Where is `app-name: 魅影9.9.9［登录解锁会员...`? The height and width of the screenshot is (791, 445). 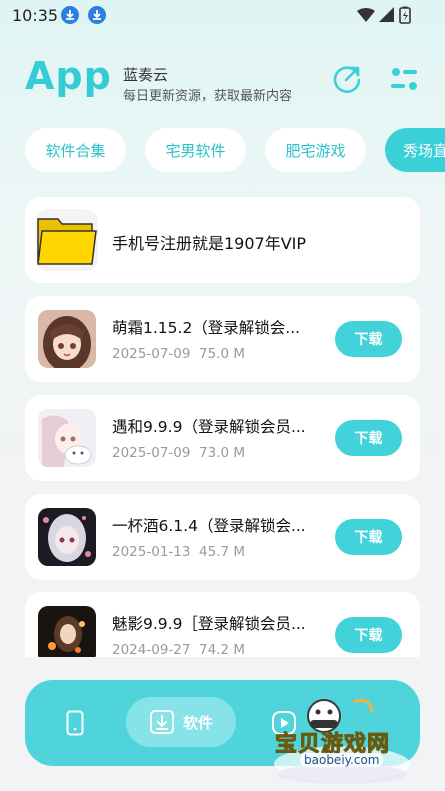
app-name: 魅影9.9.9［登录解锁会员... is located at coordinates (209, 624).